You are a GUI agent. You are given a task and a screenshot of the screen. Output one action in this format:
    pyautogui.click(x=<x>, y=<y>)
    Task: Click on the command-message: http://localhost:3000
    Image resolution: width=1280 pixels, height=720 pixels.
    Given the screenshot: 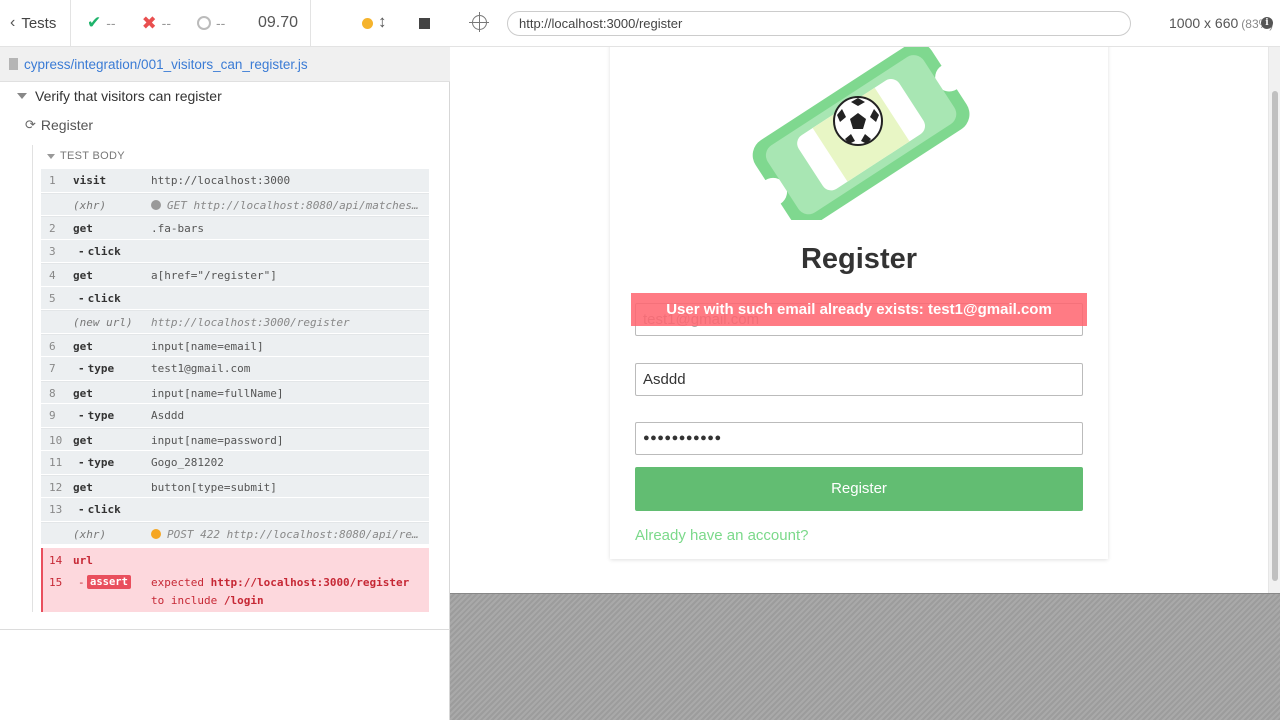 What is the action you would take?
    pyautogui.click(x=221, y=180)
    